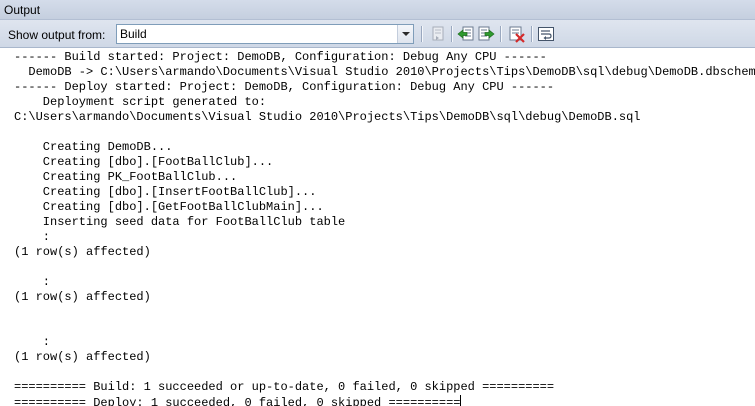  I want to click on chevron-down-icon, so click(405, 34).